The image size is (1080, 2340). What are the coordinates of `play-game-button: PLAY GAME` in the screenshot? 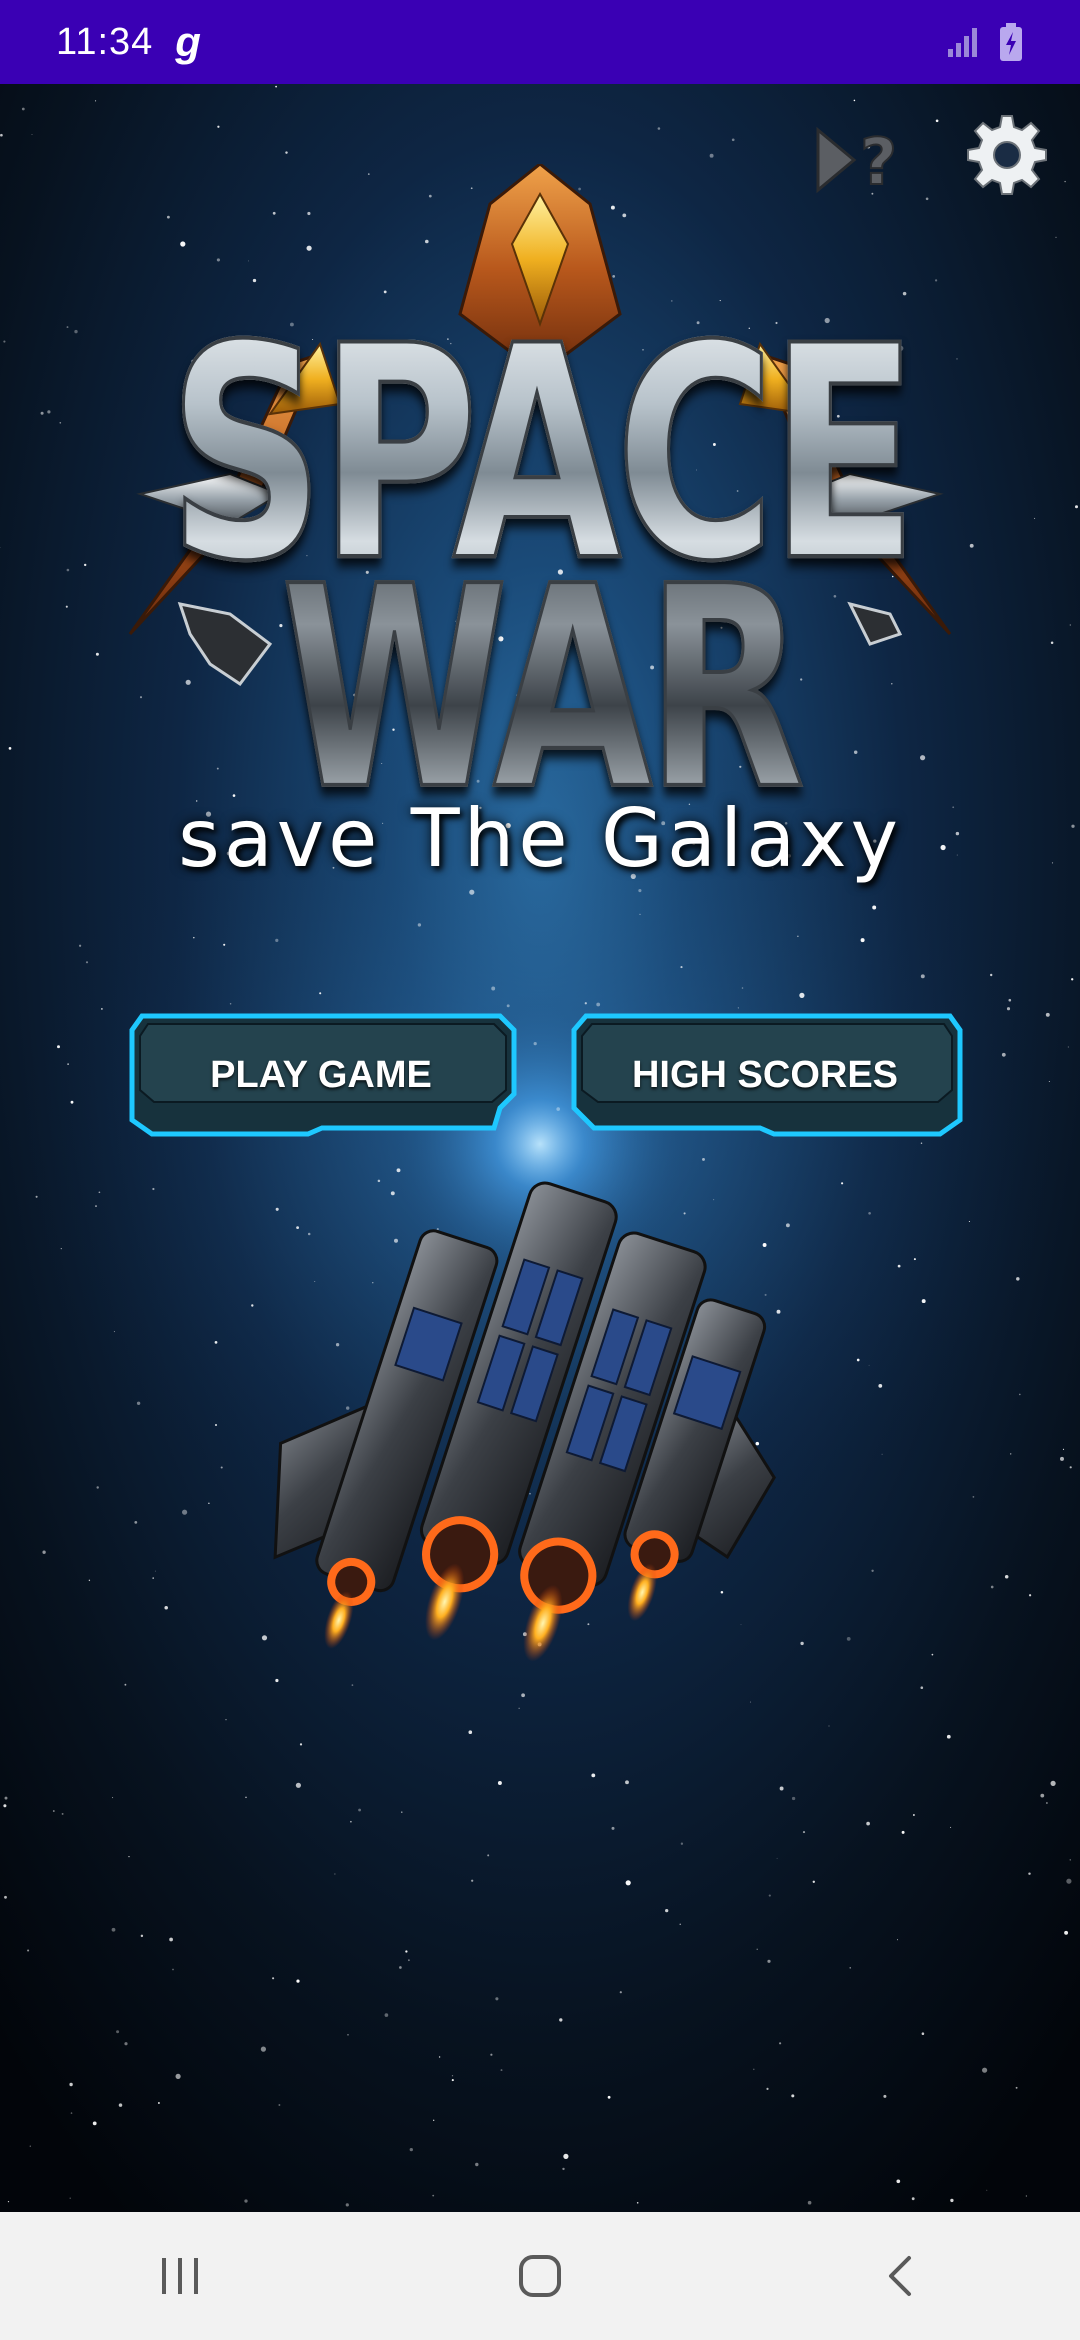 It's located at (321, 1075).